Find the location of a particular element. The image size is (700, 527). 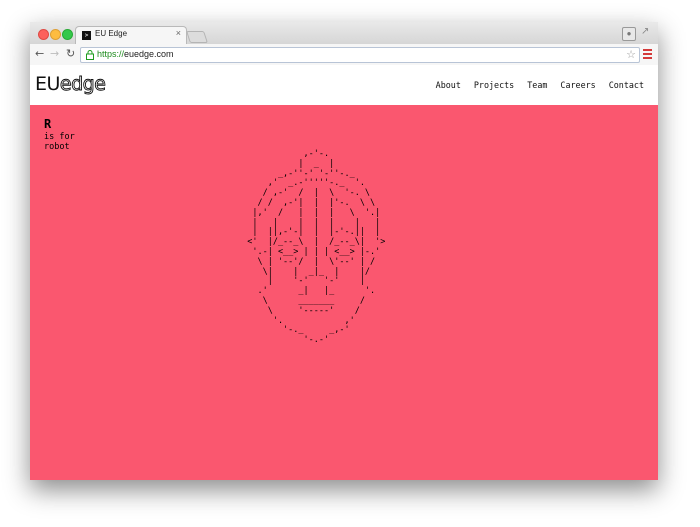

bookmark-star-icon: ☆ is located at coordinates (631, 54).